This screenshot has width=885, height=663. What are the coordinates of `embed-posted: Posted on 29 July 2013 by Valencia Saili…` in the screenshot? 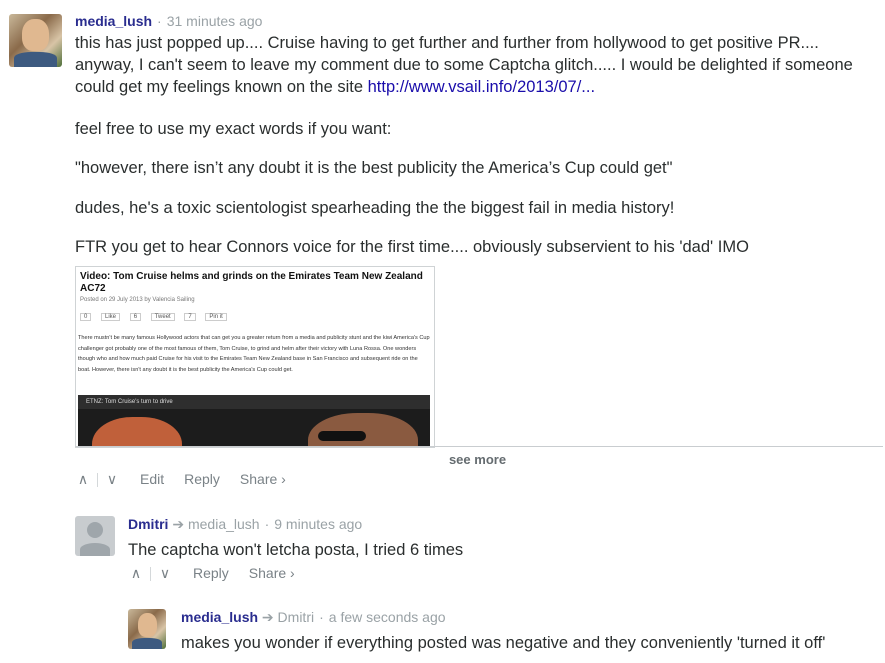 It's located at (137, 300).